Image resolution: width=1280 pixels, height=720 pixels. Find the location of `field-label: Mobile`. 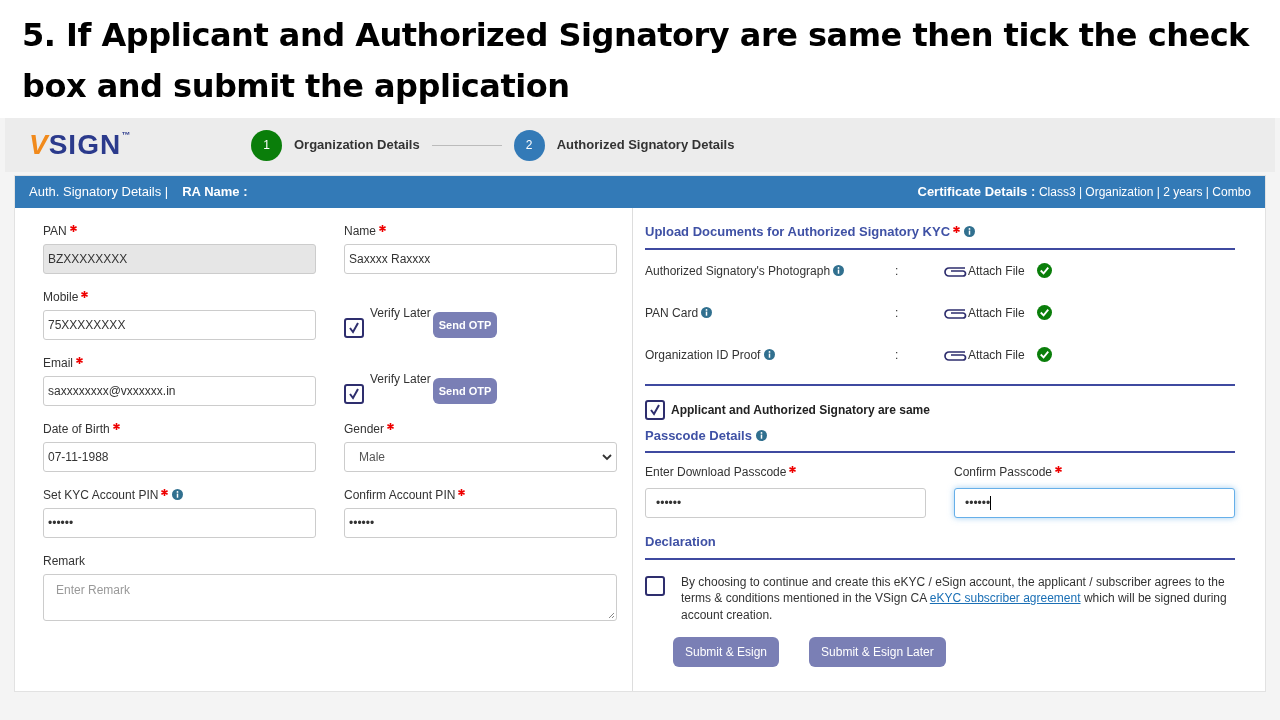

field-label: Mobile is located at coordinates (179, 296).